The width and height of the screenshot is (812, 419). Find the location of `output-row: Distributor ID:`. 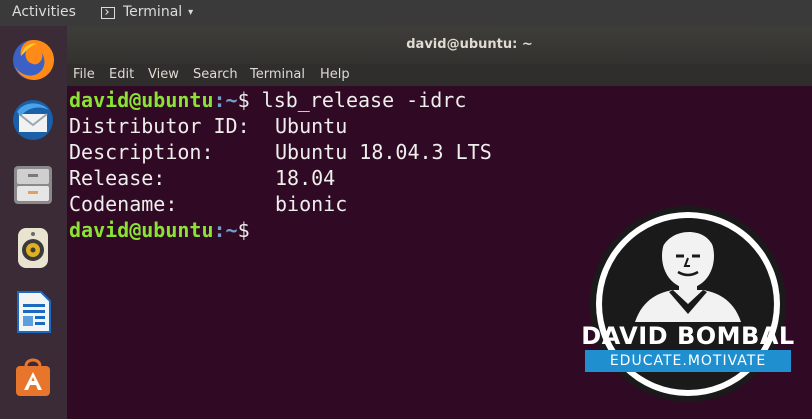

output-row: Distributor ID: is located at coordinates (159, 126).